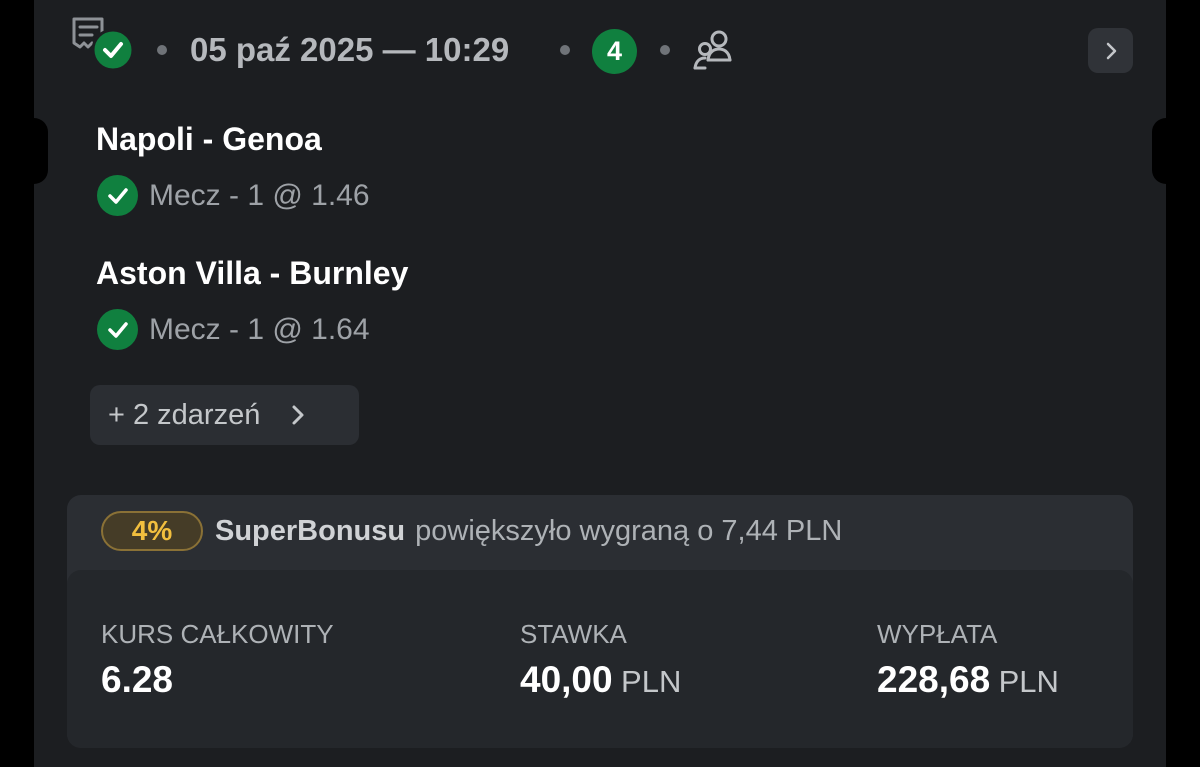  What do you see at coordinates (152, 531) in the screenshot?
I see `bonus-percent-badge: 4%` at bounding box center [152, 531].